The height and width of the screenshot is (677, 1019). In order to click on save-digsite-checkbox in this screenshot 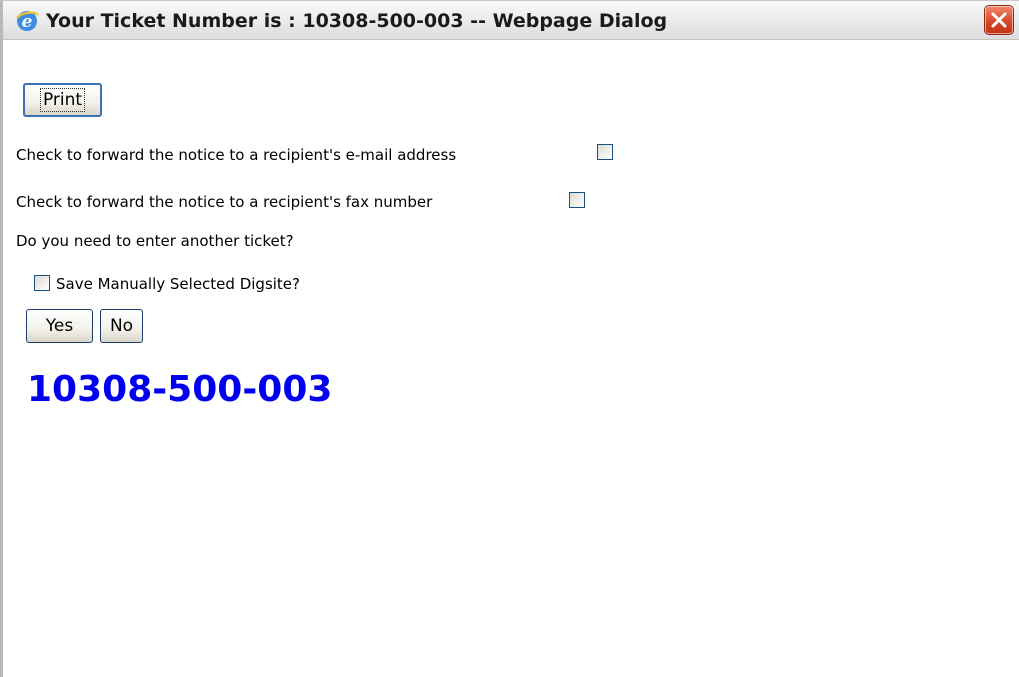, I will do `click(42, 283)`.